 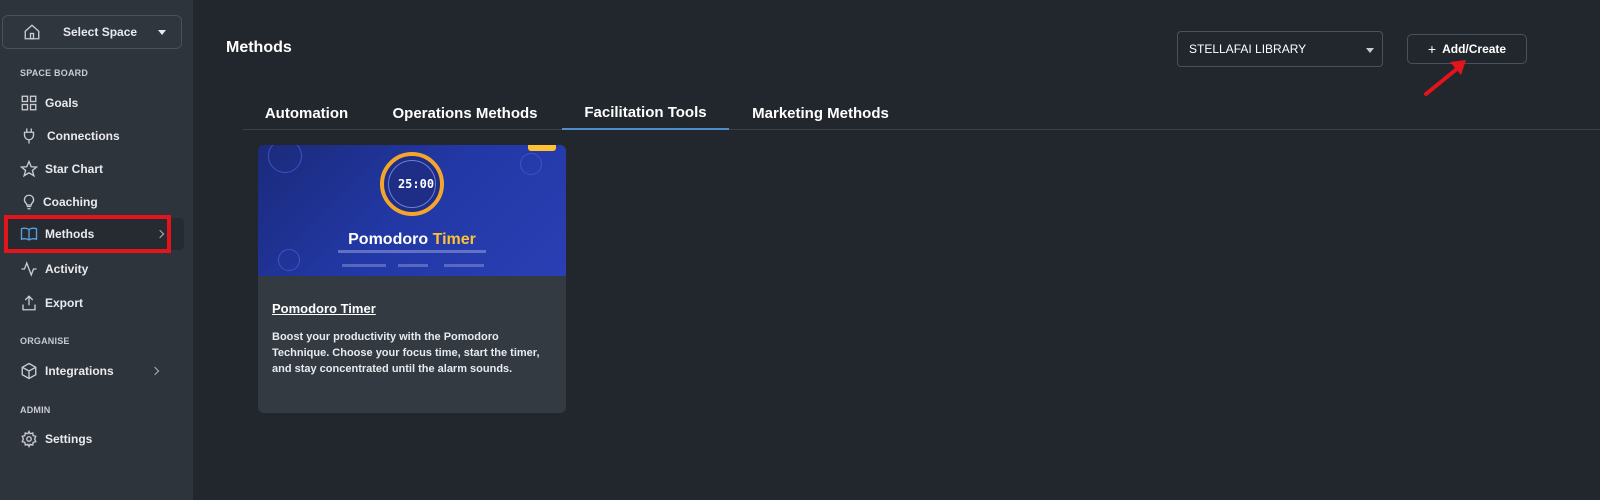 What do you see at coordinates (29, 371) in the screenshot?
I see `cube-icon` at bounding box center [29, 371].